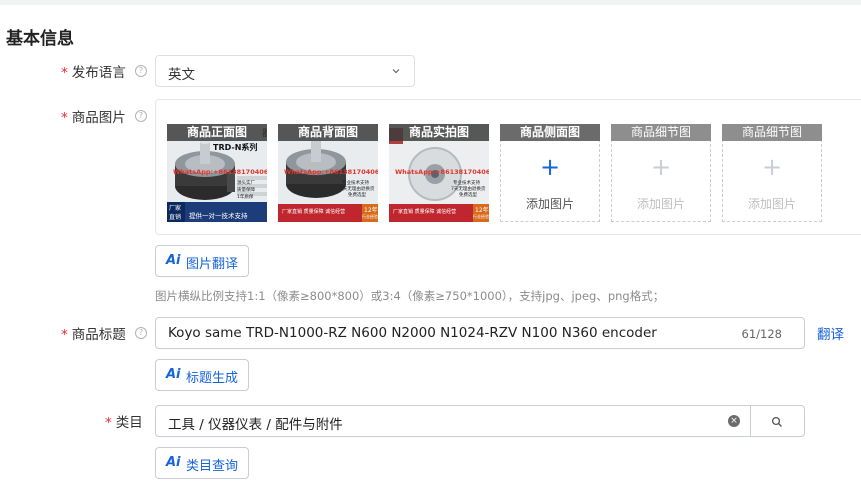 This screenshot has width=861, height=492. I want to click on image-translate-label: 图片翻译, so click(212, 264).